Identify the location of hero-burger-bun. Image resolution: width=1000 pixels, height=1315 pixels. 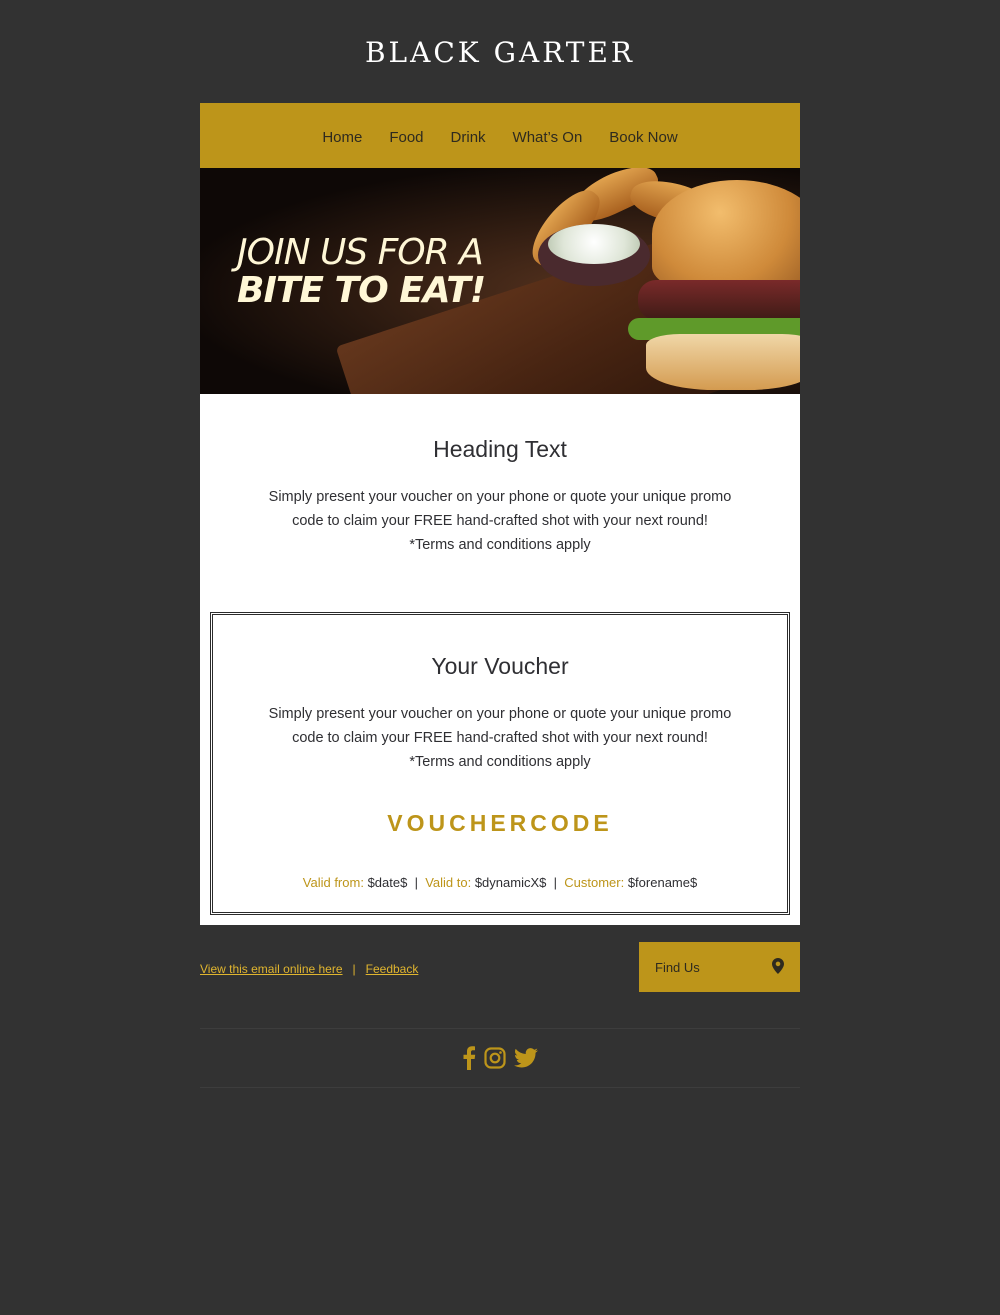
(726, 234).